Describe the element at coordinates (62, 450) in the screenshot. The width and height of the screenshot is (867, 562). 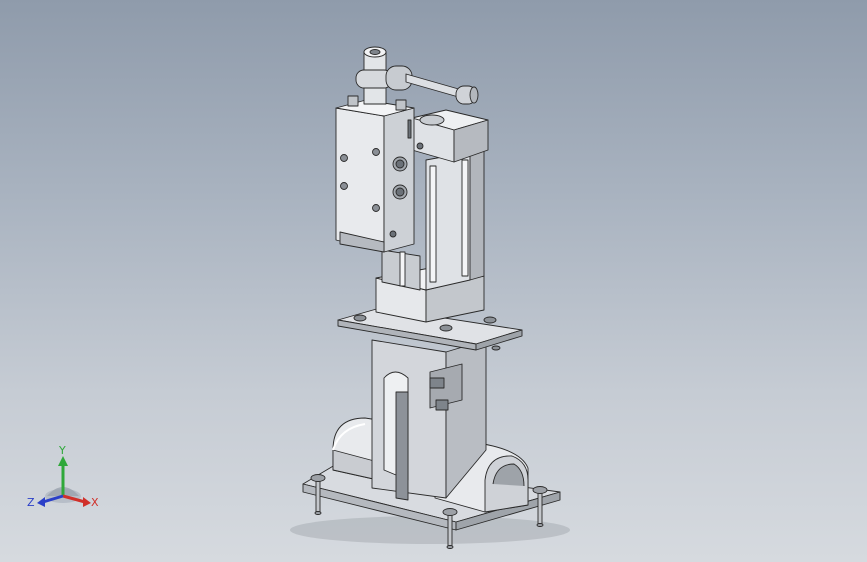
I see `y-axis-label: Y` at that location.